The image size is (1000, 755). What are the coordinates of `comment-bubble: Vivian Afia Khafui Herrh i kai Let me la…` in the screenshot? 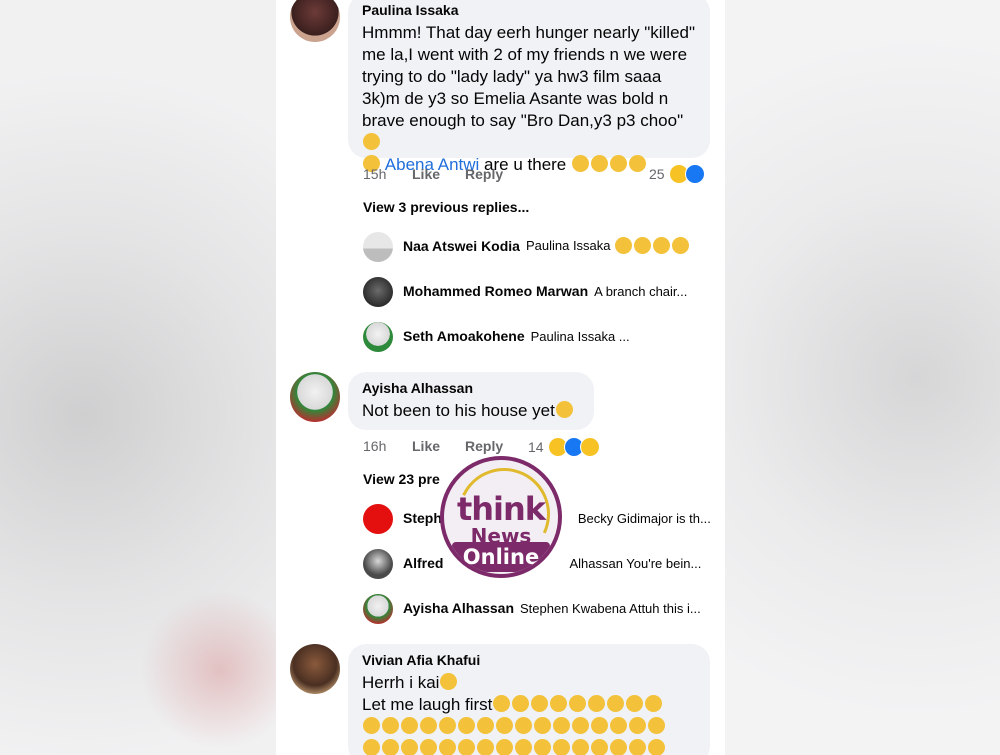 It's located at (529, 699).